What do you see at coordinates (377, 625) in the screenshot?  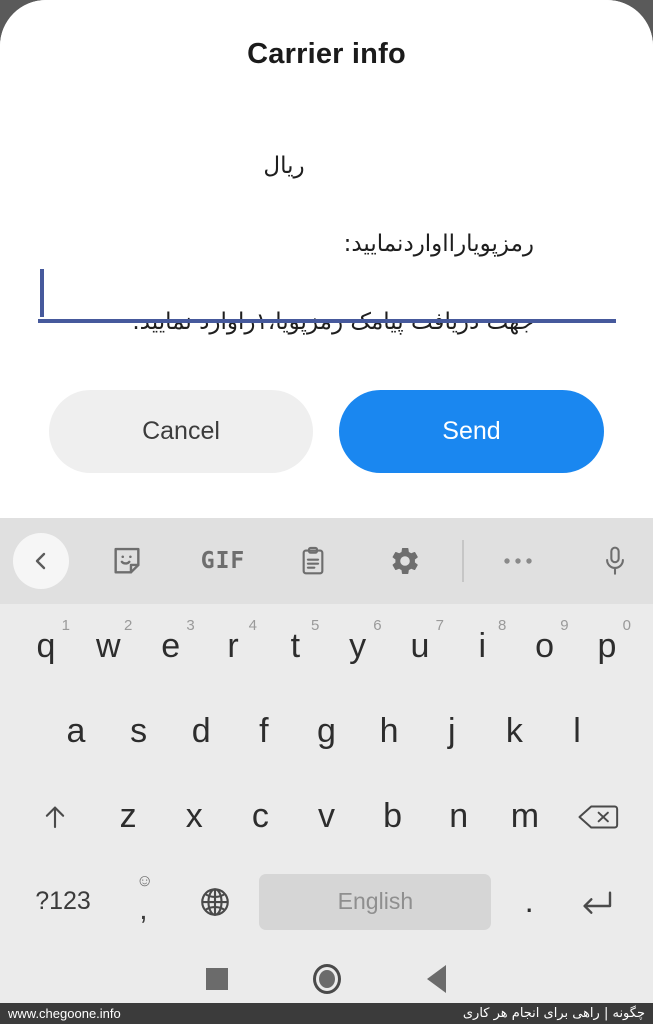 I see `key-y-number: 6` at bounding box center [377, 625].